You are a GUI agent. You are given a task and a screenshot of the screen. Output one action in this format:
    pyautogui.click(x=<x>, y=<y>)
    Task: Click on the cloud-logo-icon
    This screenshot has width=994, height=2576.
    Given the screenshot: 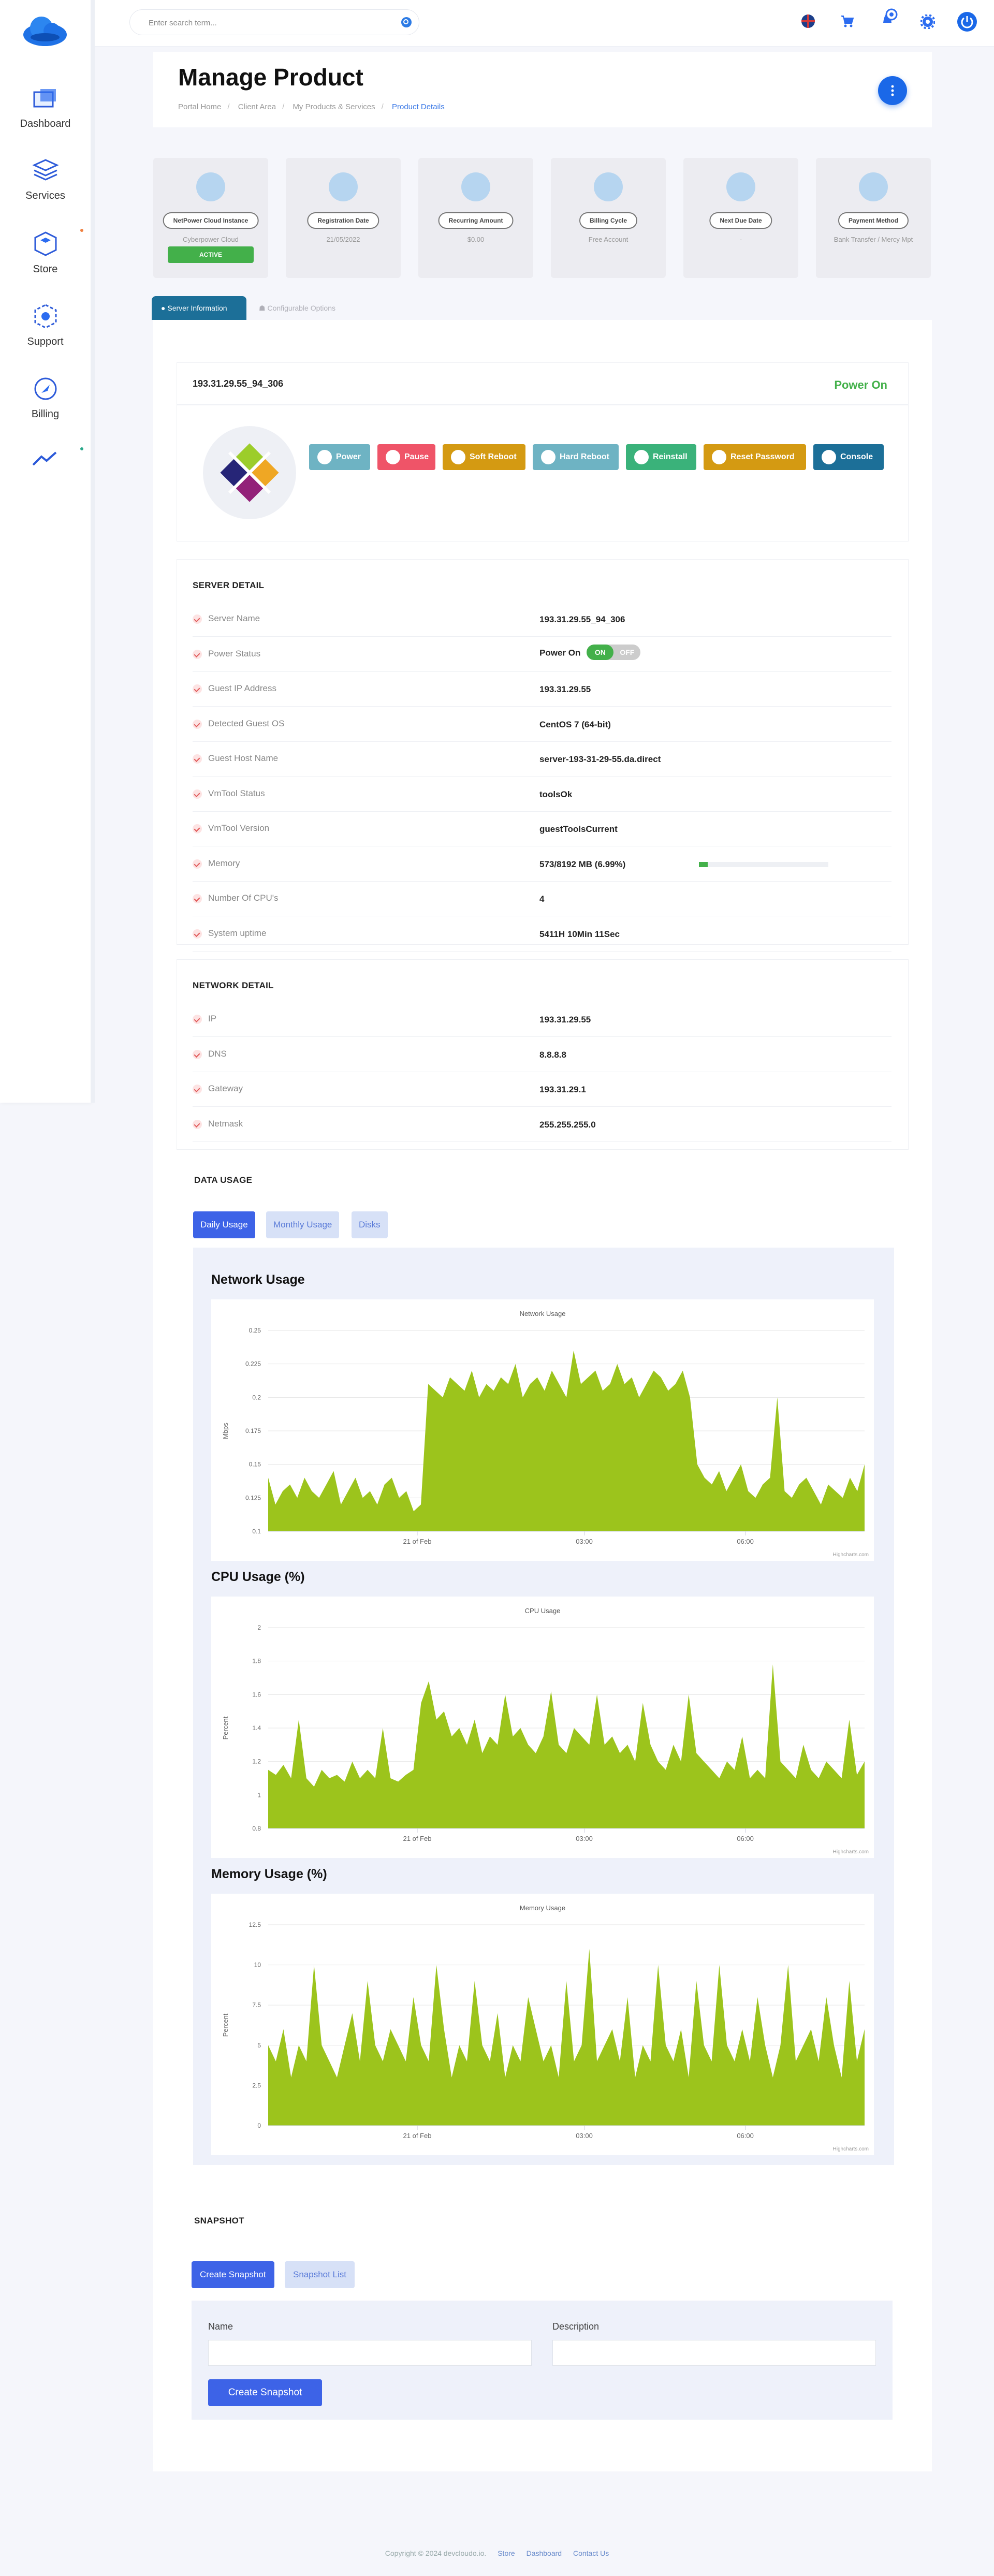 What is the action you would take?
    pyautogui.click(x=45, y=32)
    